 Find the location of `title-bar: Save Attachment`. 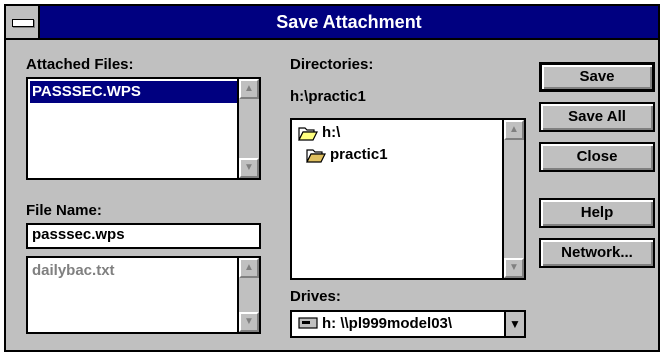

title-bar: Save Attachment is located at coordinates (332, 23).